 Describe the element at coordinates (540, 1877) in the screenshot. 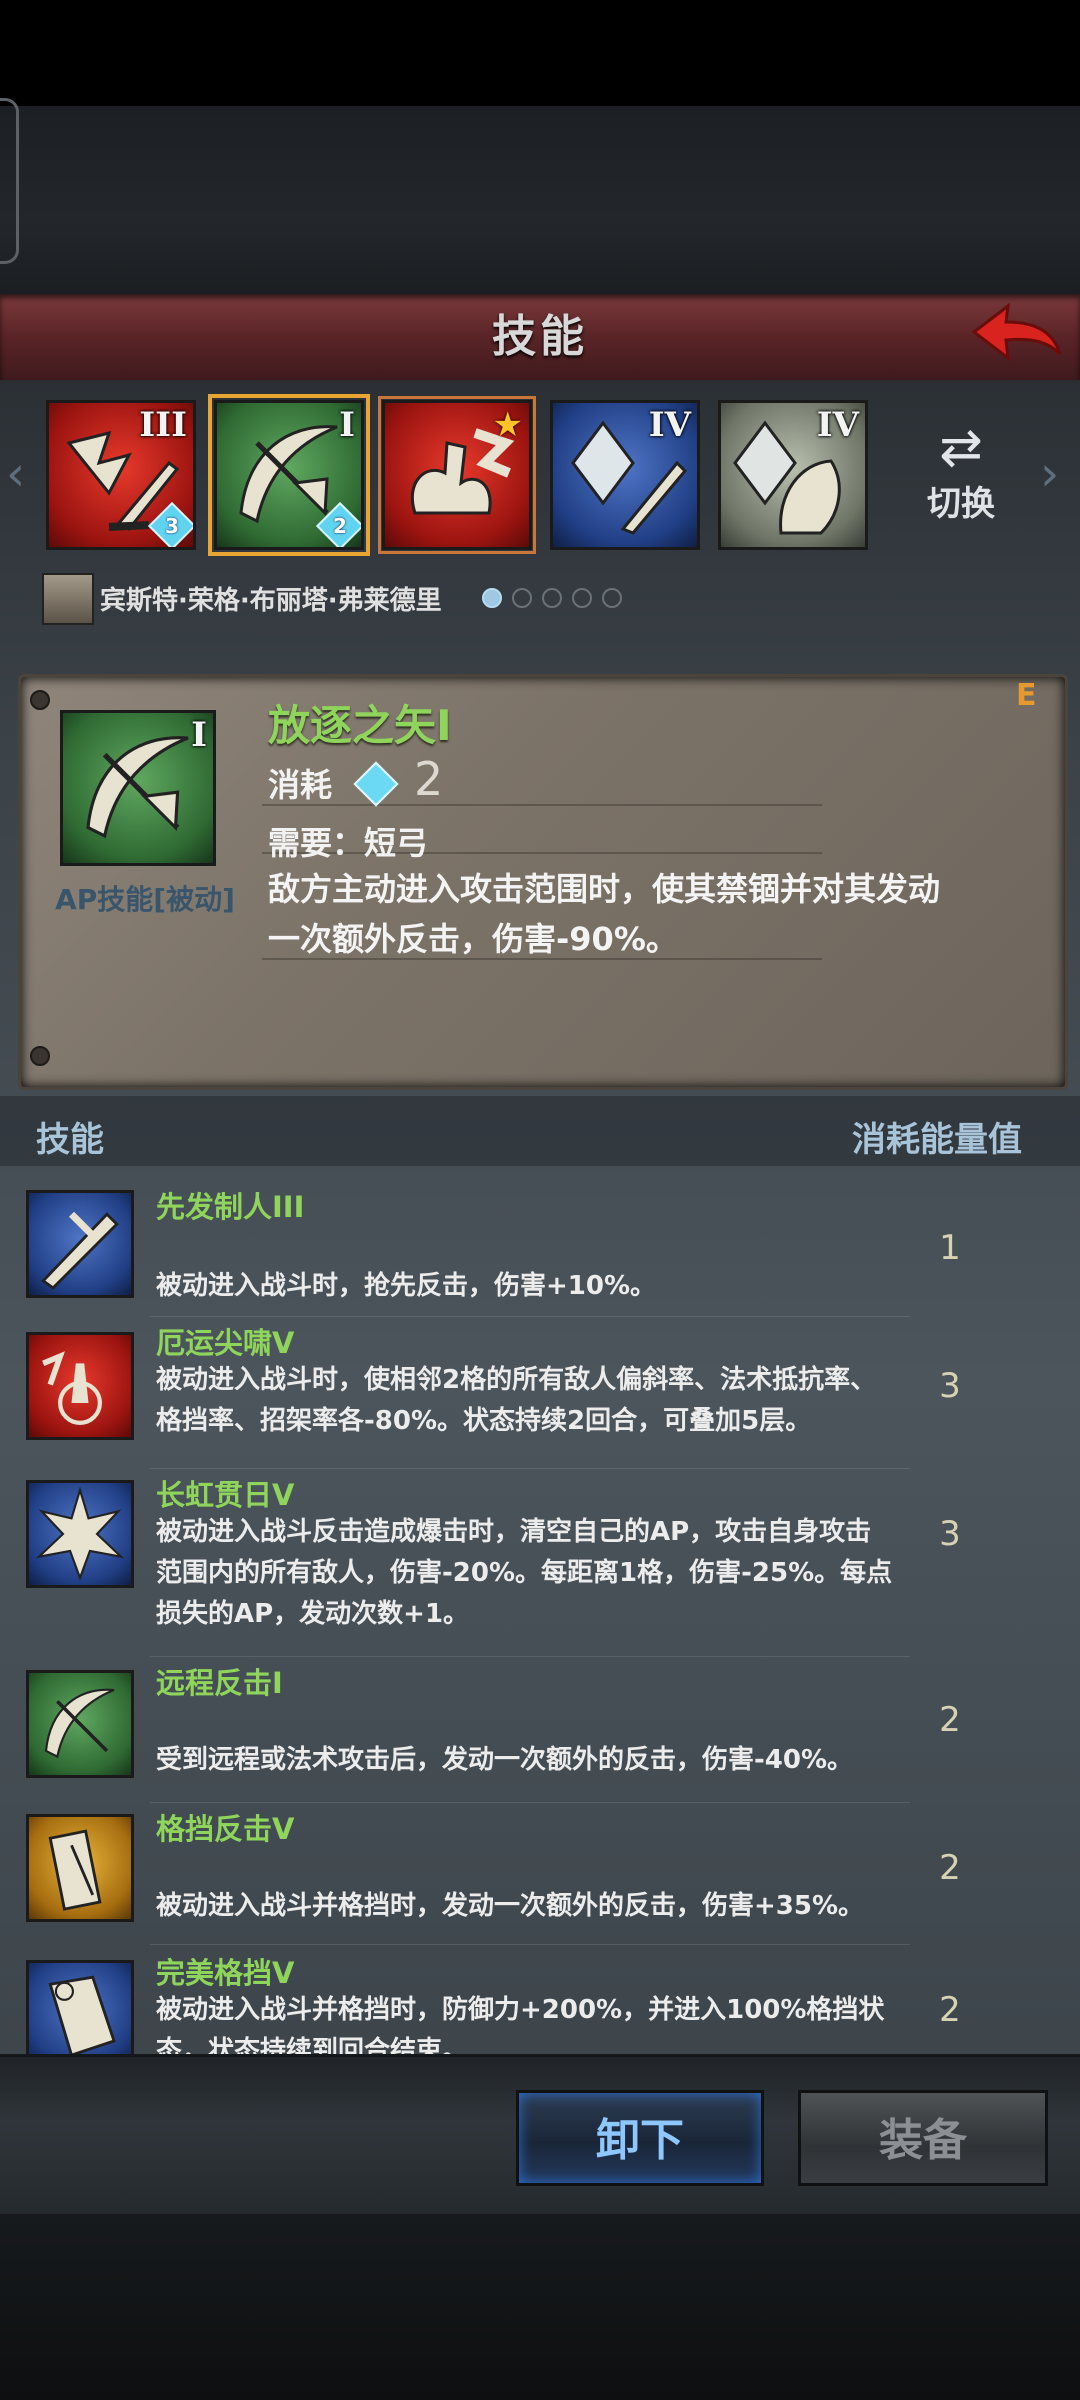

I see `skill-row: 格挡反击V 被动进入战斗并格挡时，发动一次额外的反击，伤害+35%。 2` at that location.